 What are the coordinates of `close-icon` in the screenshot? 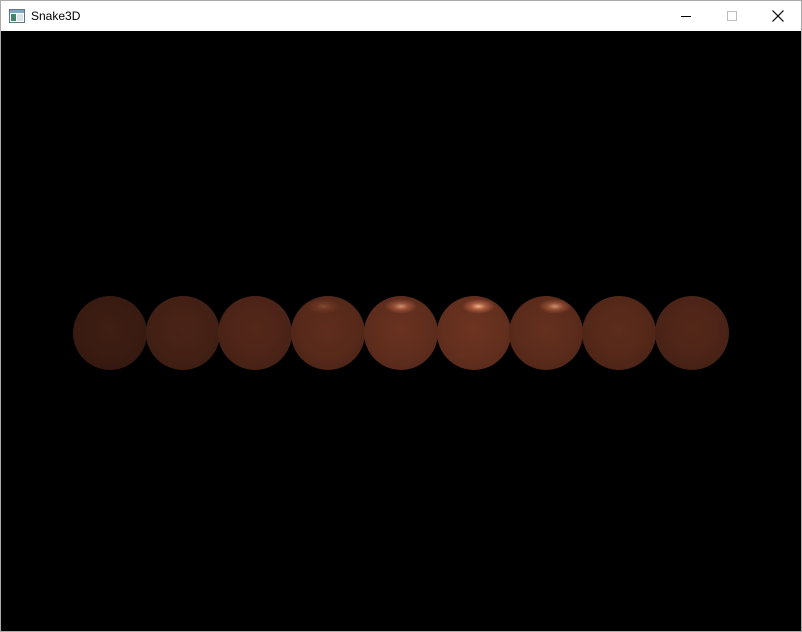 It's located at (778, 16).